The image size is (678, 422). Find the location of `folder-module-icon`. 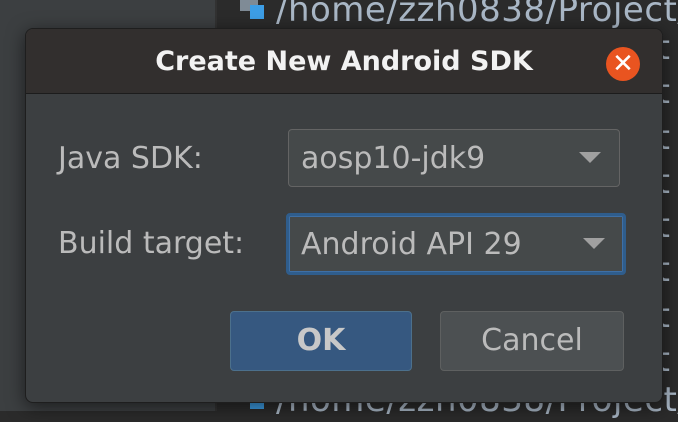

folder-module-icon is located at coordinates (253, 11).